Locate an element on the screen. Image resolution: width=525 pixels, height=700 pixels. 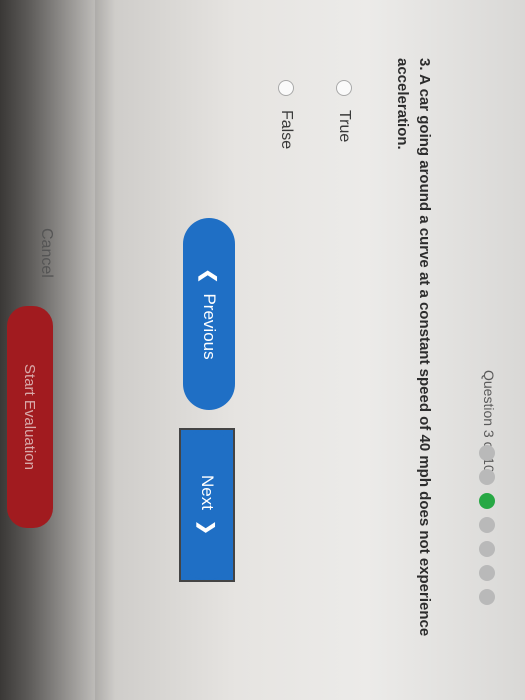
next-button: Next ❯ is located at coordinates (207, 505).